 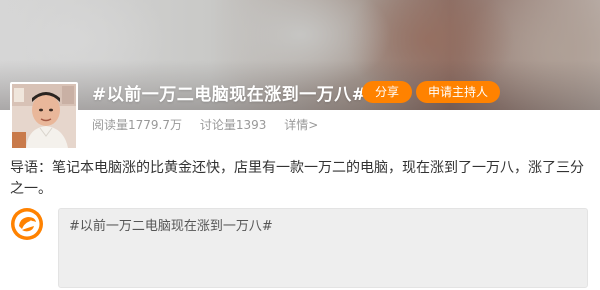 I want to click on apply-host-button: 申请主持人, so click(x=458, y=92).